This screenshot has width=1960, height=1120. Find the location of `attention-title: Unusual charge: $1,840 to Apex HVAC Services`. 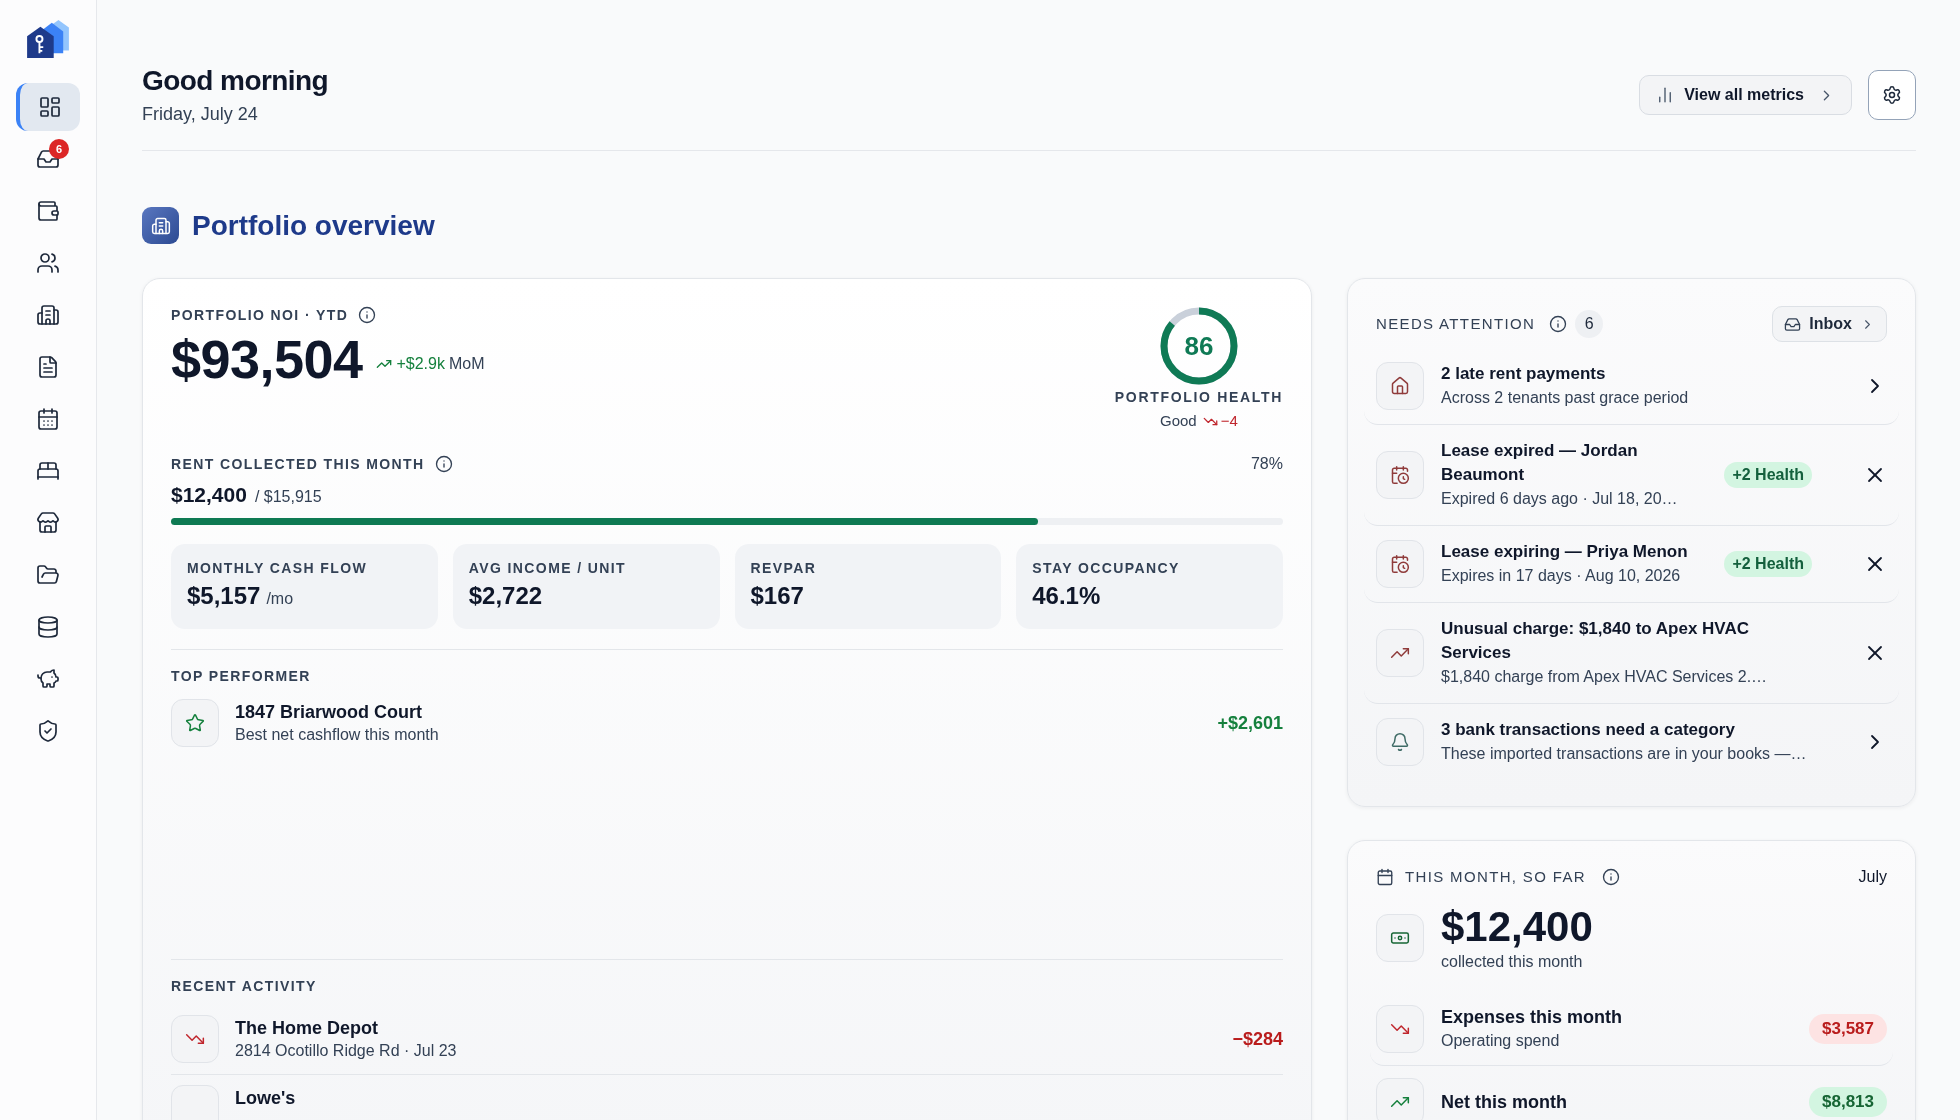

attention-title: Unusual charge: $1,840 to Apex HVAC Services is located at coordinates (1595, 641).